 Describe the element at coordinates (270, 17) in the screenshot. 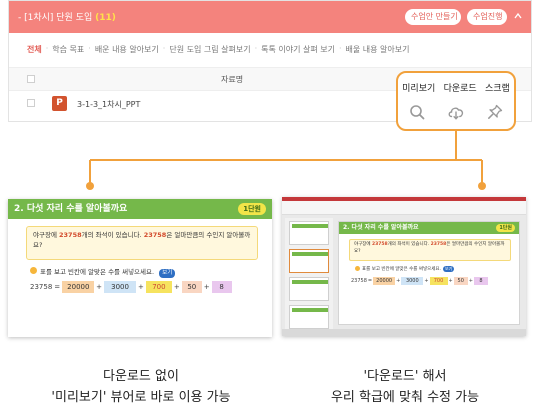

I see `lesson-header: - [1차시] 단원 도입 (11) 수업안 만들기 수업진행` at that location.